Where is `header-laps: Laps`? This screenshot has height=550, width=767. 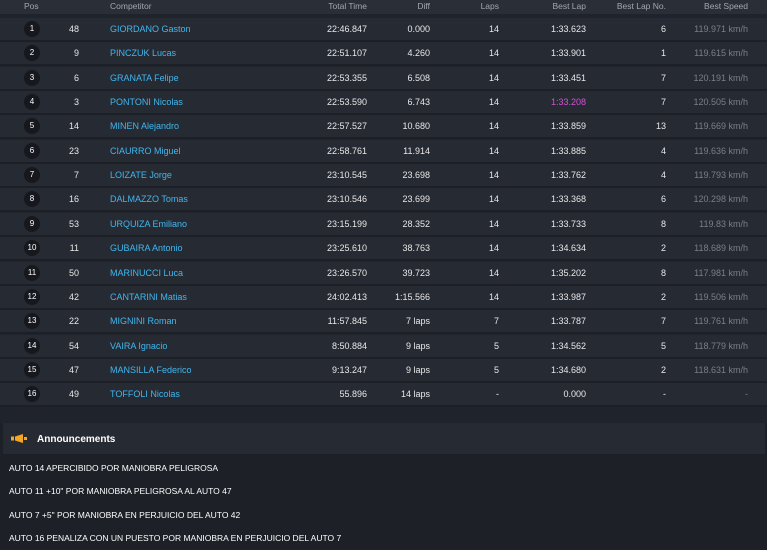 header-laps: Laps is located at coordinates (479, 6).